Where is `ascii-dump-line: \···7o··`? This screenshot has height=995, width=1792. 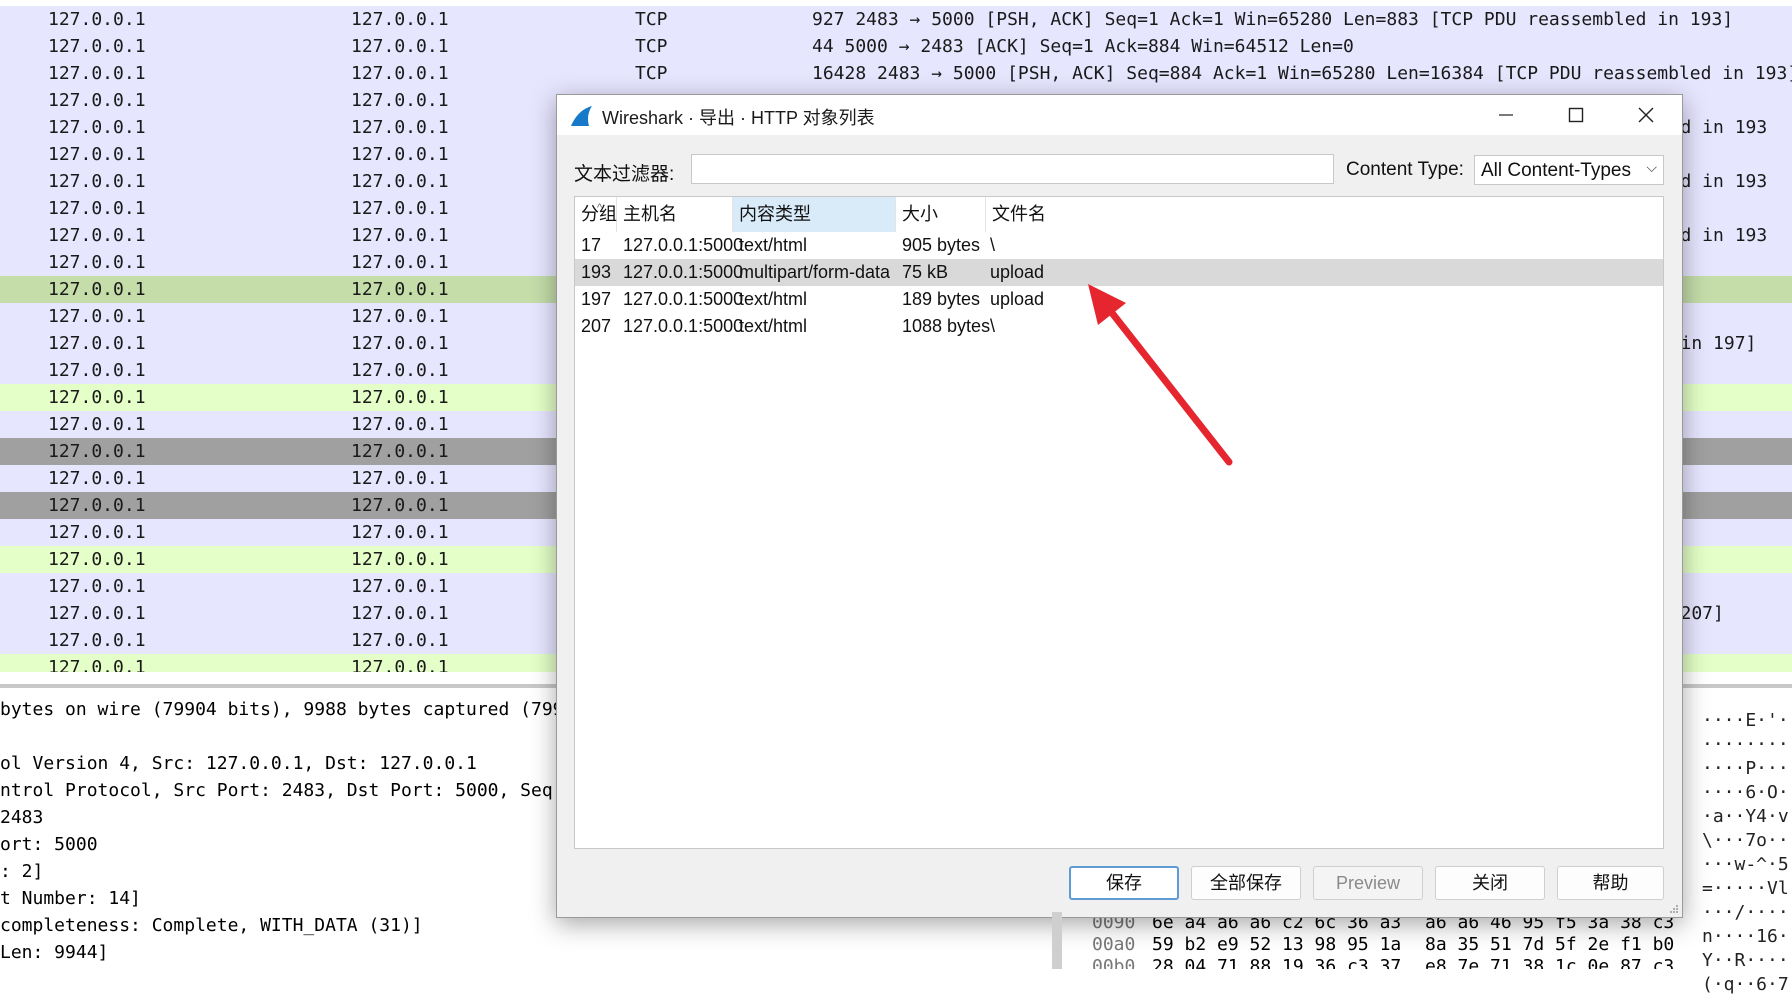
ascii-dump-line: \···7o·· is located at coordinates (1745, 840).